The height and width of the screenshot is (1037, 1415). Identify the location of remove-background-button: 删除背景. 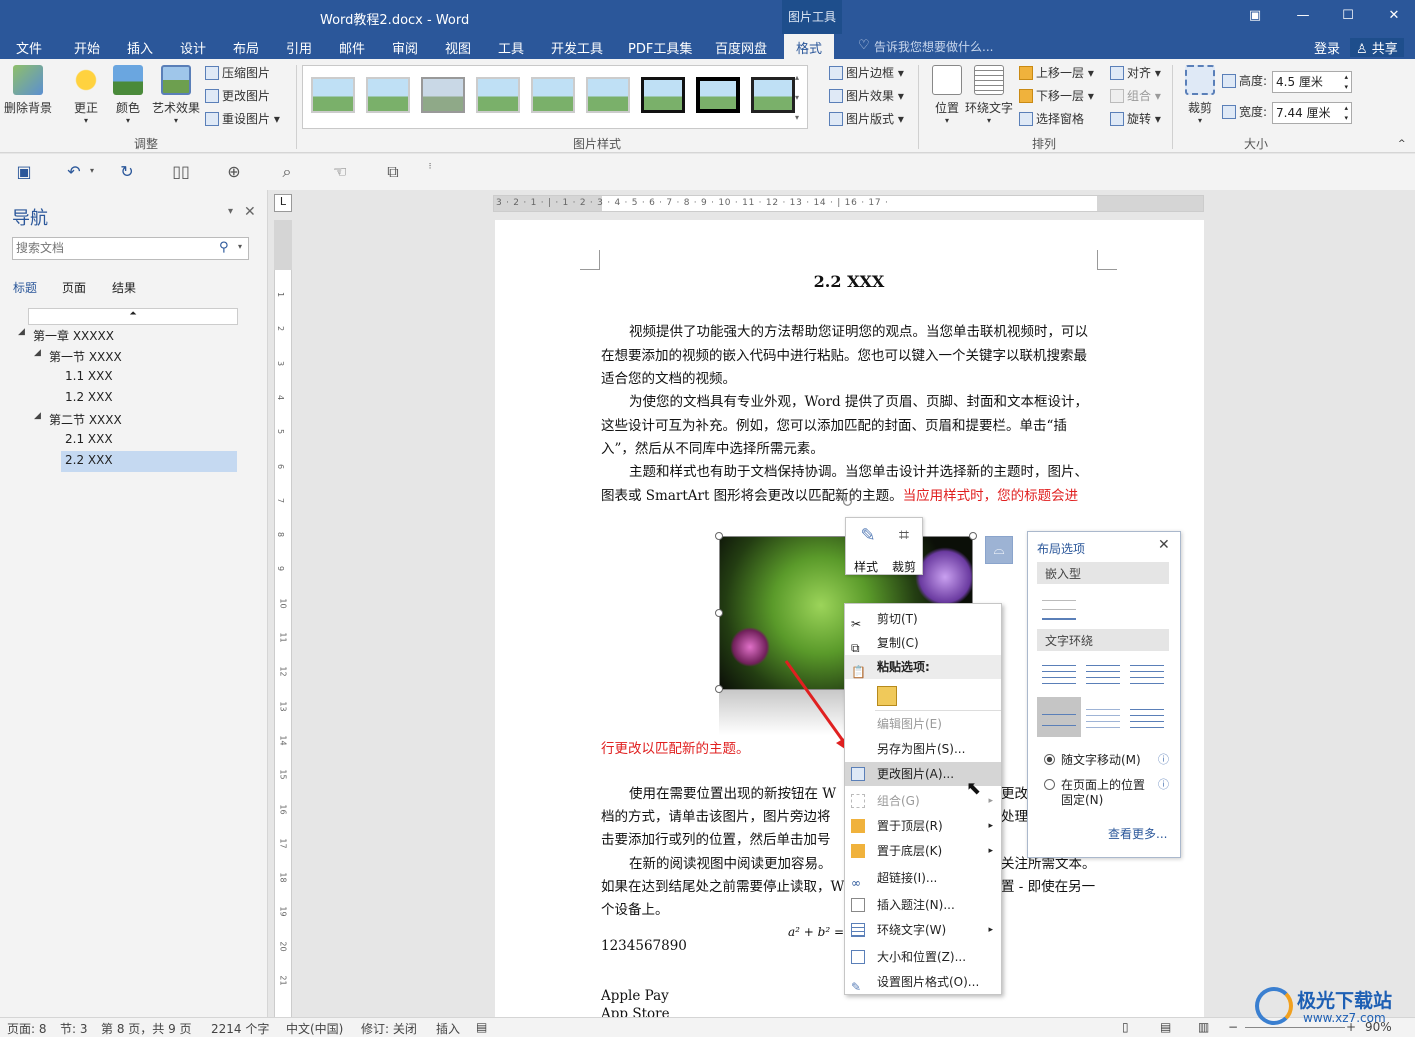
(28, 90).